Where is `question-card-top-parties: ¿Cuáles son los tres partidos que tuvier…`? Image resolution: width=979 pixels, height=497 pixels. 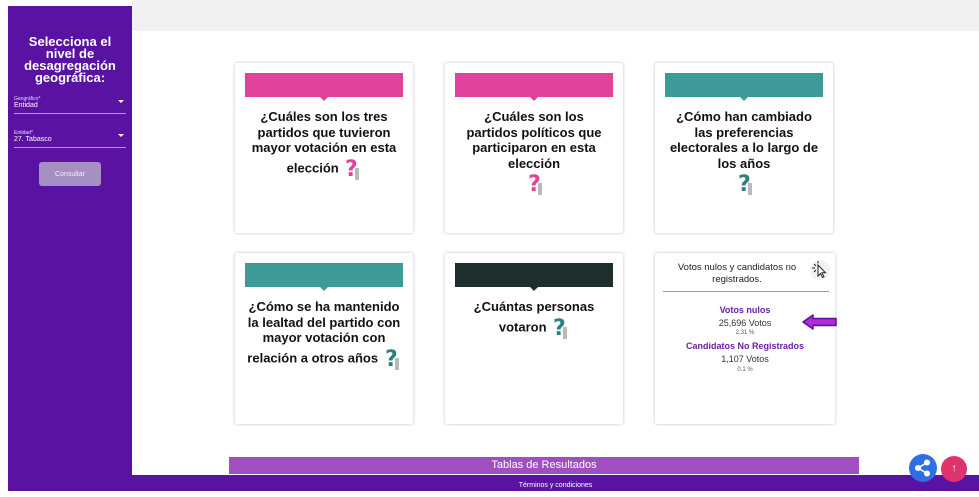 question-card-top-parties: ¿Cuáles son los tres partidos que tuvier… is located at coordinates (324, 148).